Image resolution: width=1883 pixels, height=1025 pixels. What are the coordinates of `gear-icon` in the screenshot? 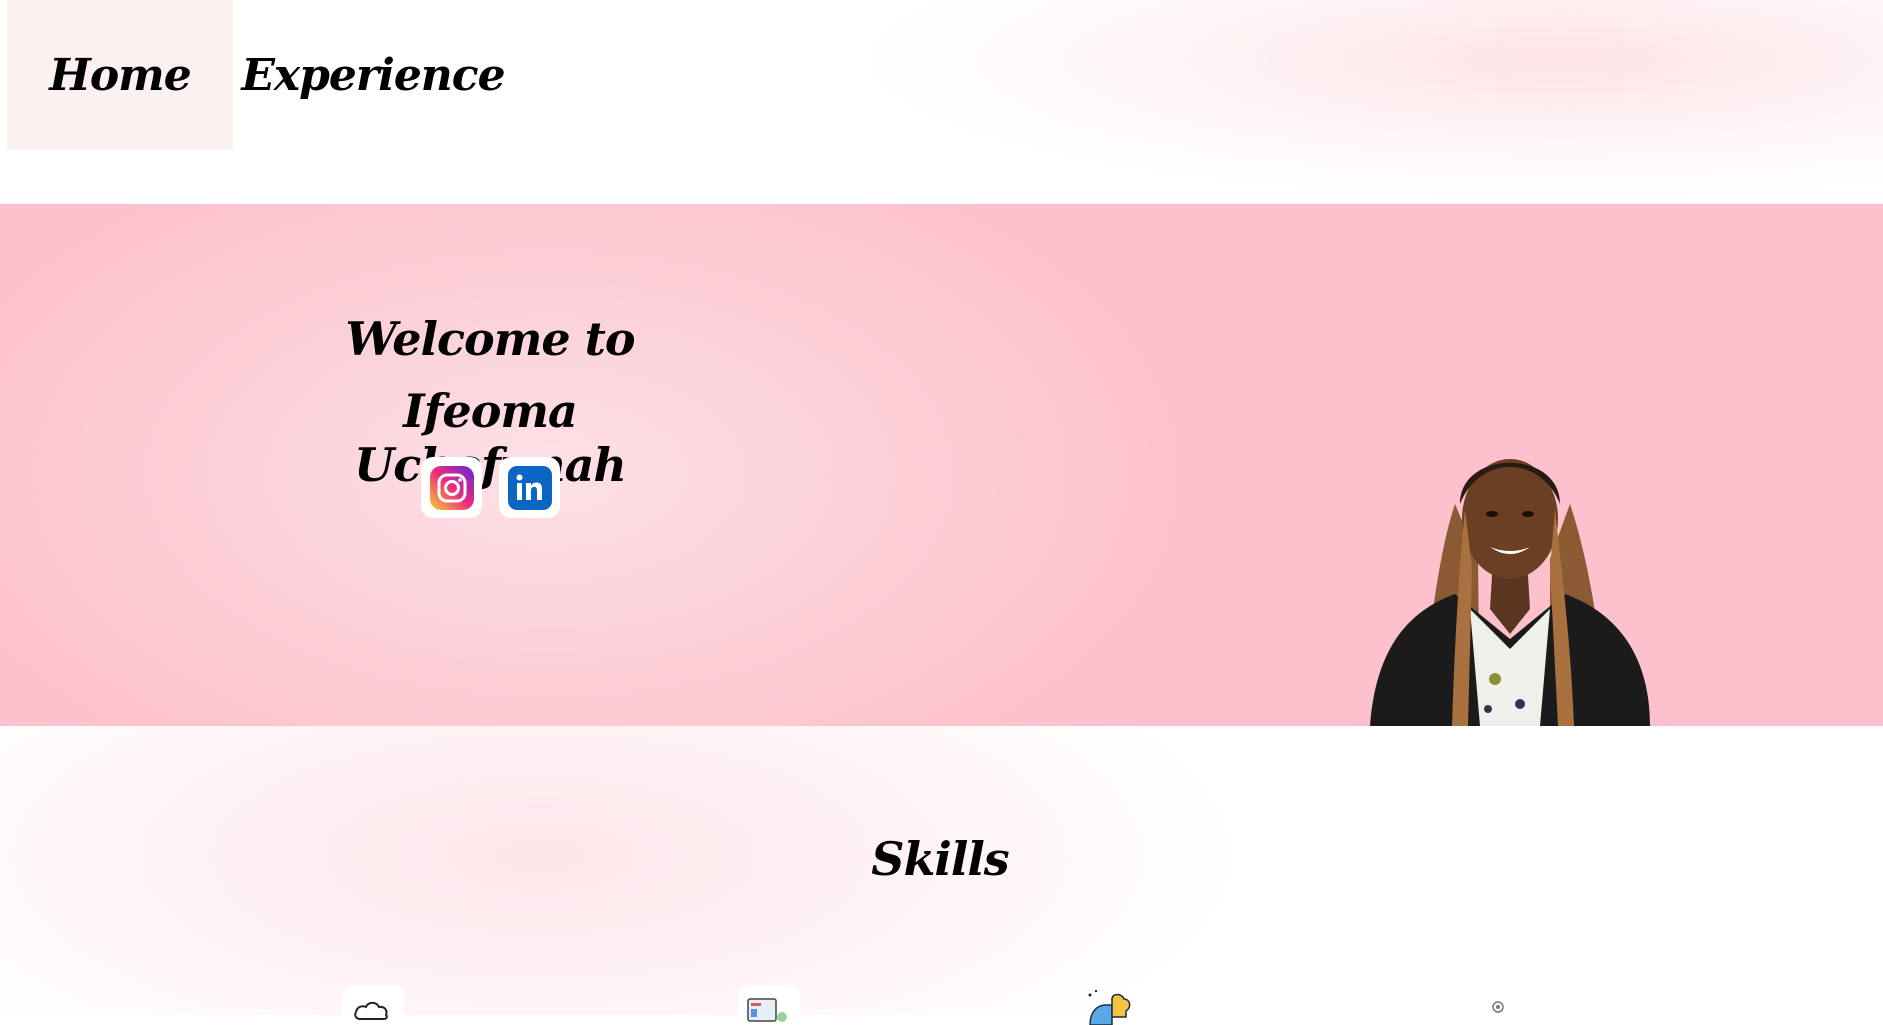 It's located at (1498, 1007).